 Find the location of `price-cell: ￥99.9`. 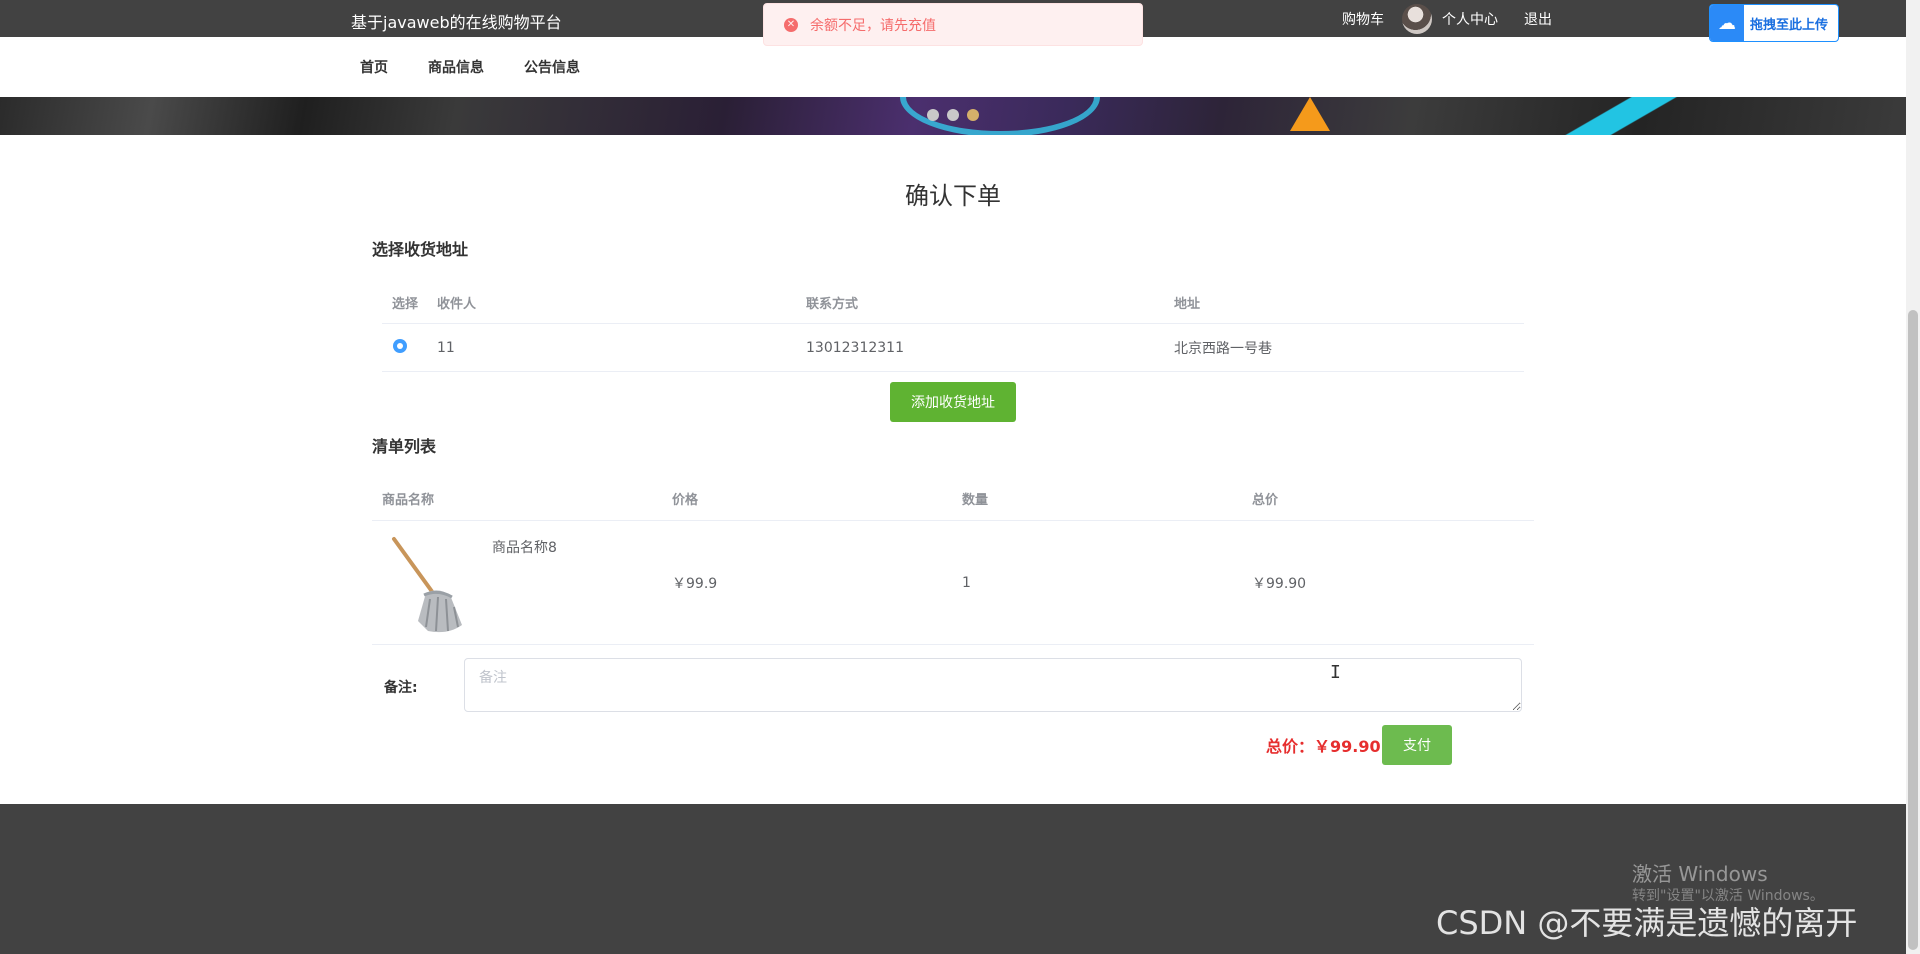

price-cell: ￥99.9 is located at coordinates (695, 583).